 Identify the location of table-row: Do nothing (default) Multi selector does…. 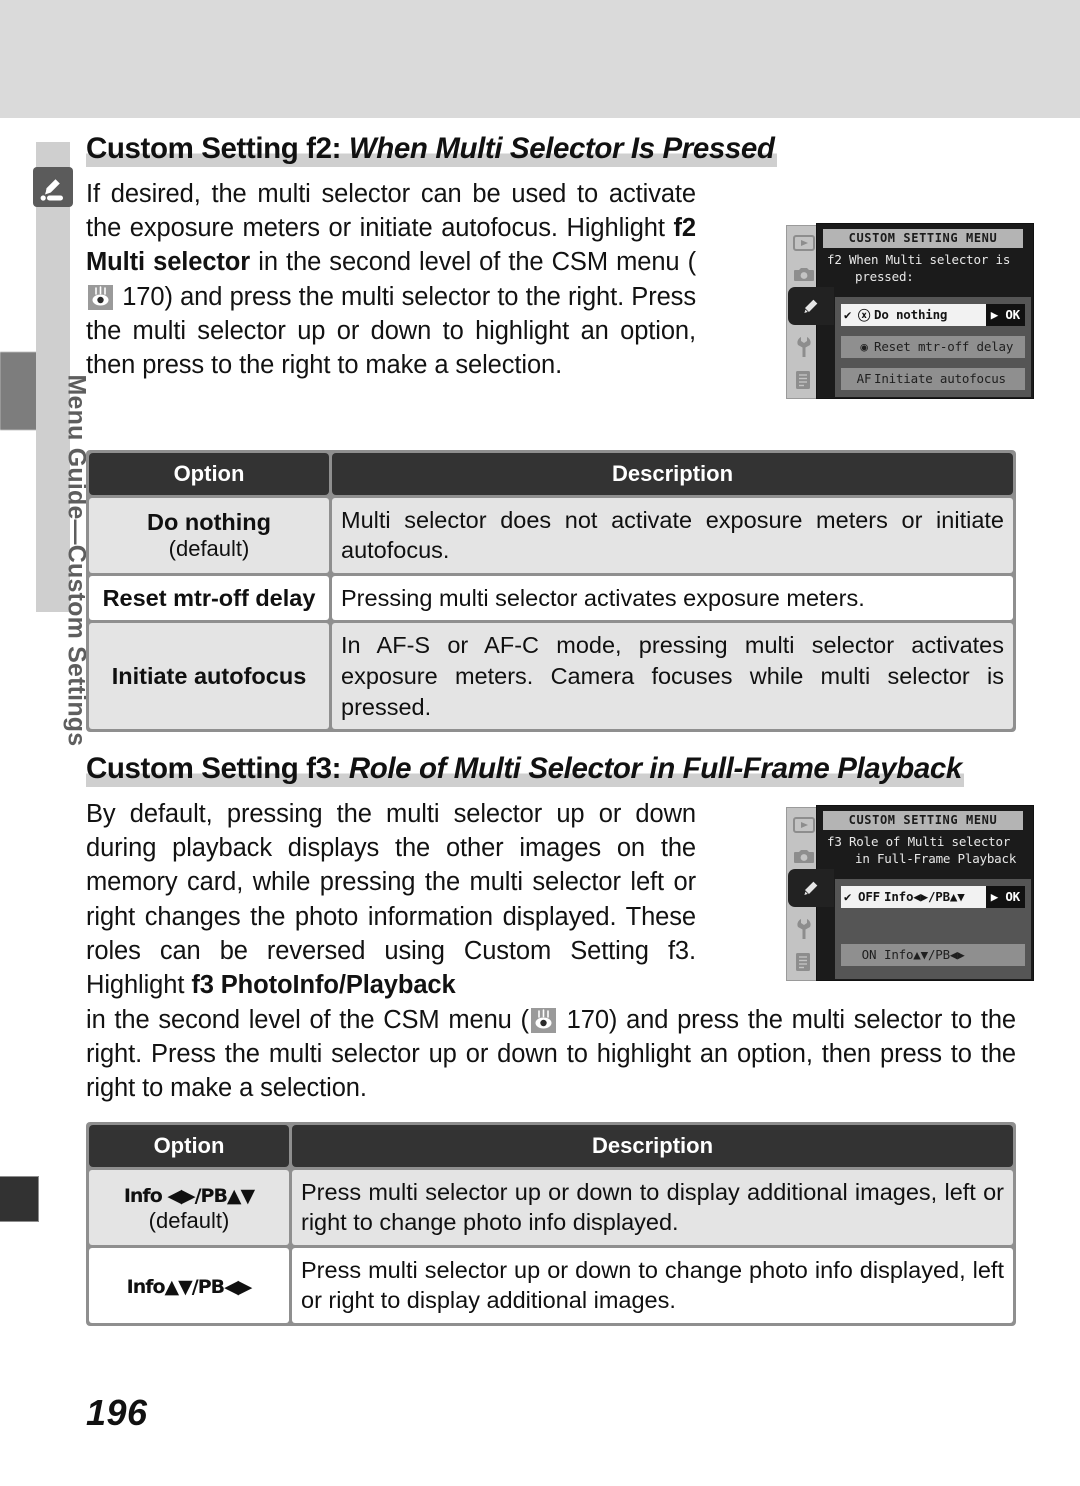
(551, 535).